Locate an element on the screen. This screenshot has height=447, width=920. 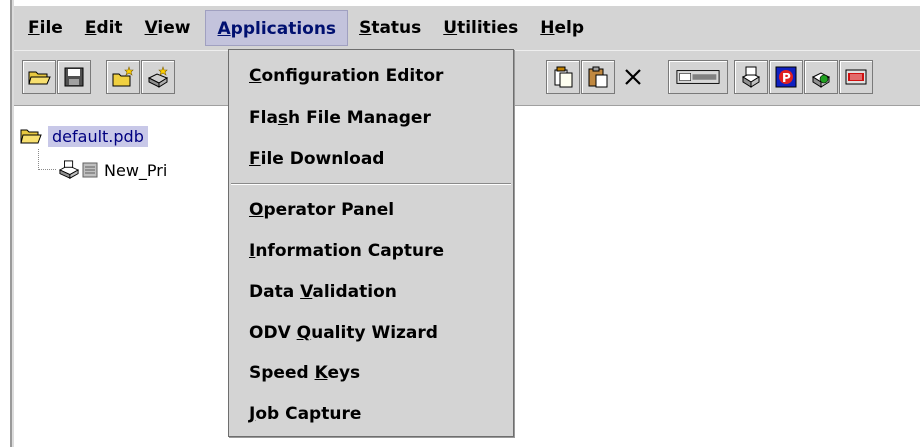
menu-item-label-rest: ob Capture is located at coordinates (308, 414).